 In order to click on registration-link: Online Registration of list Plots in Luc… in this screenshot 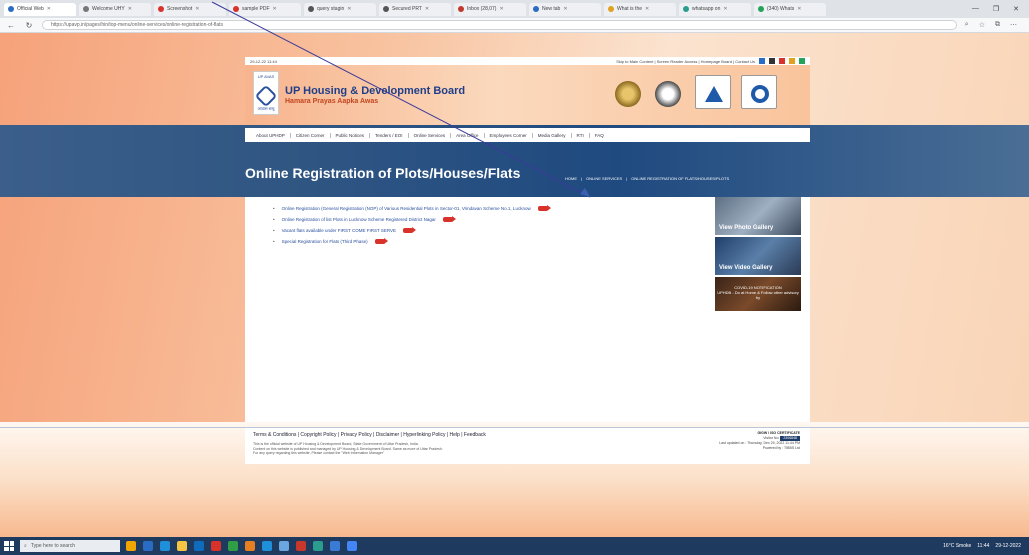, I will do `click(359, 219)`.